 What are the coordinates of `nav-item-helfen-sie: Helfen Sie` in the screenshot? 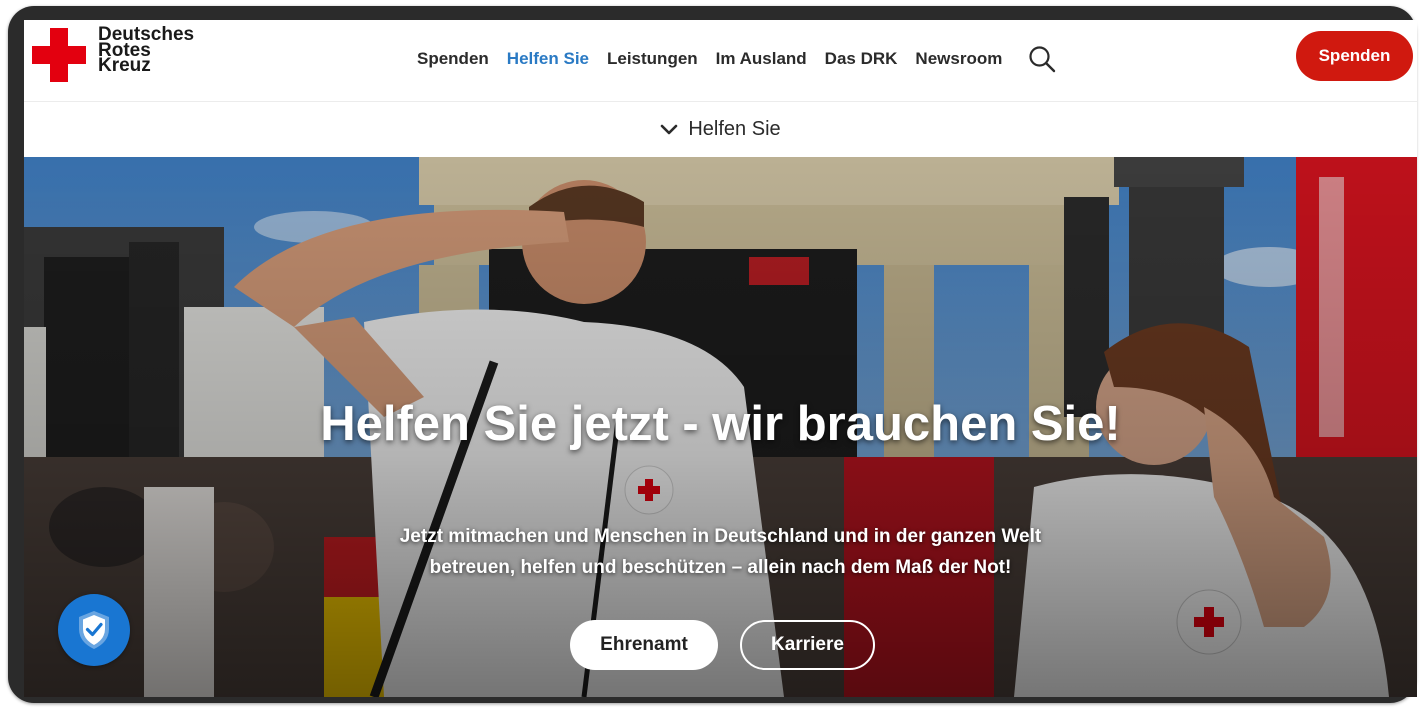 It's located at (548, 59).